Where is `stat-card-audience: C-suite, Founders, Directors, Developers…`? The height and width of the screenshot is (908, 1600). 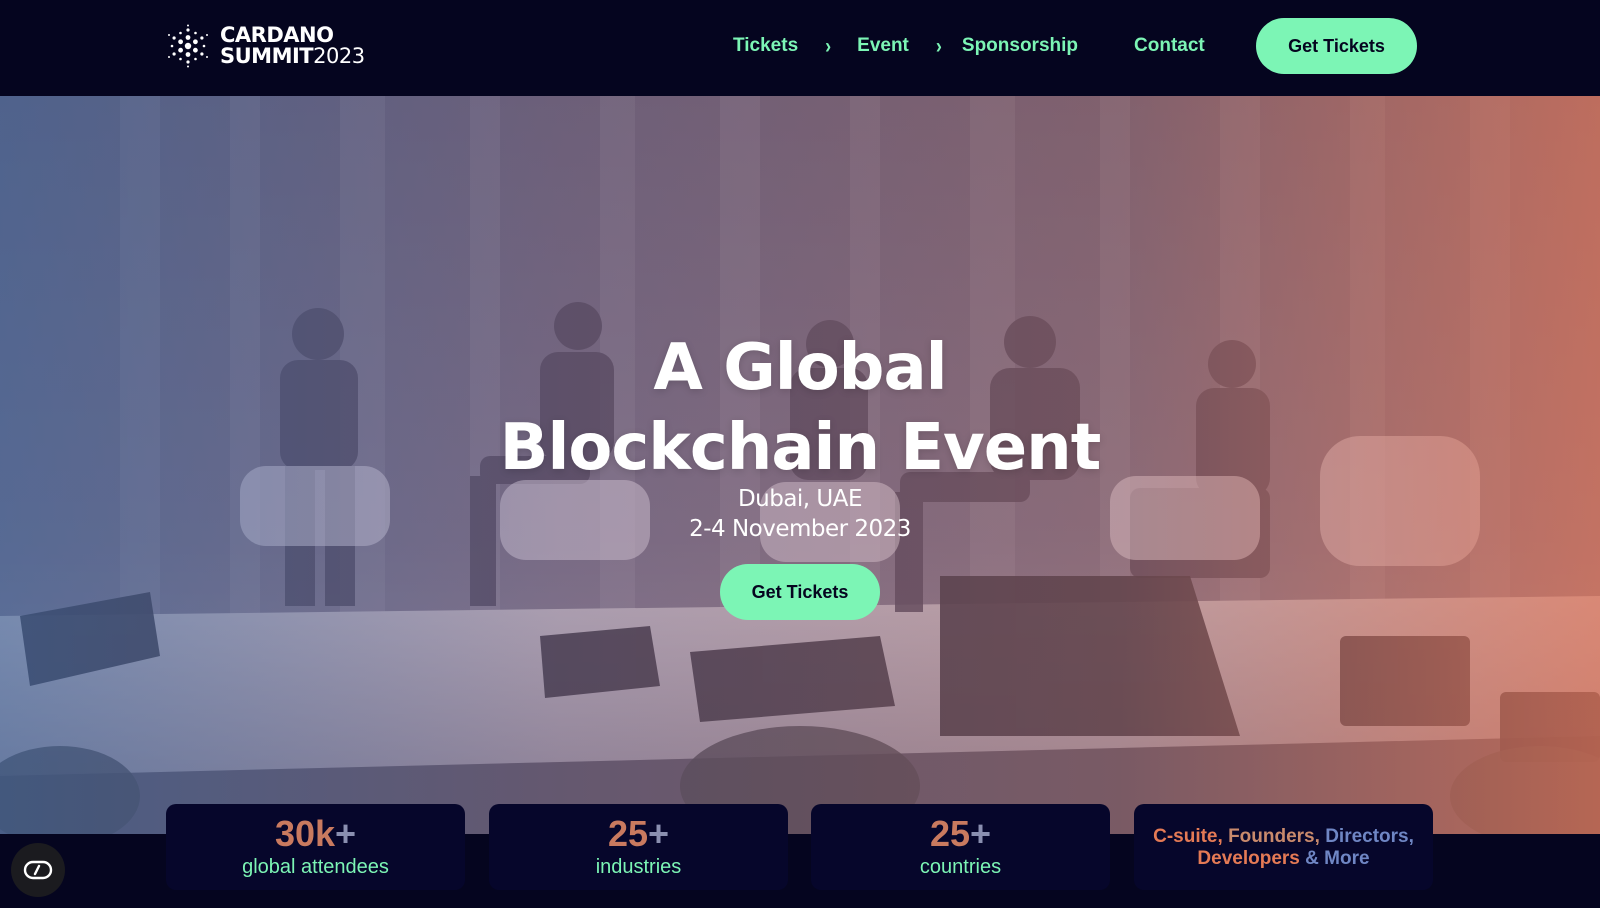 stat-card-audience: C-suite, Founders, Directors, Developers… is located at coordinates (1283, 847).